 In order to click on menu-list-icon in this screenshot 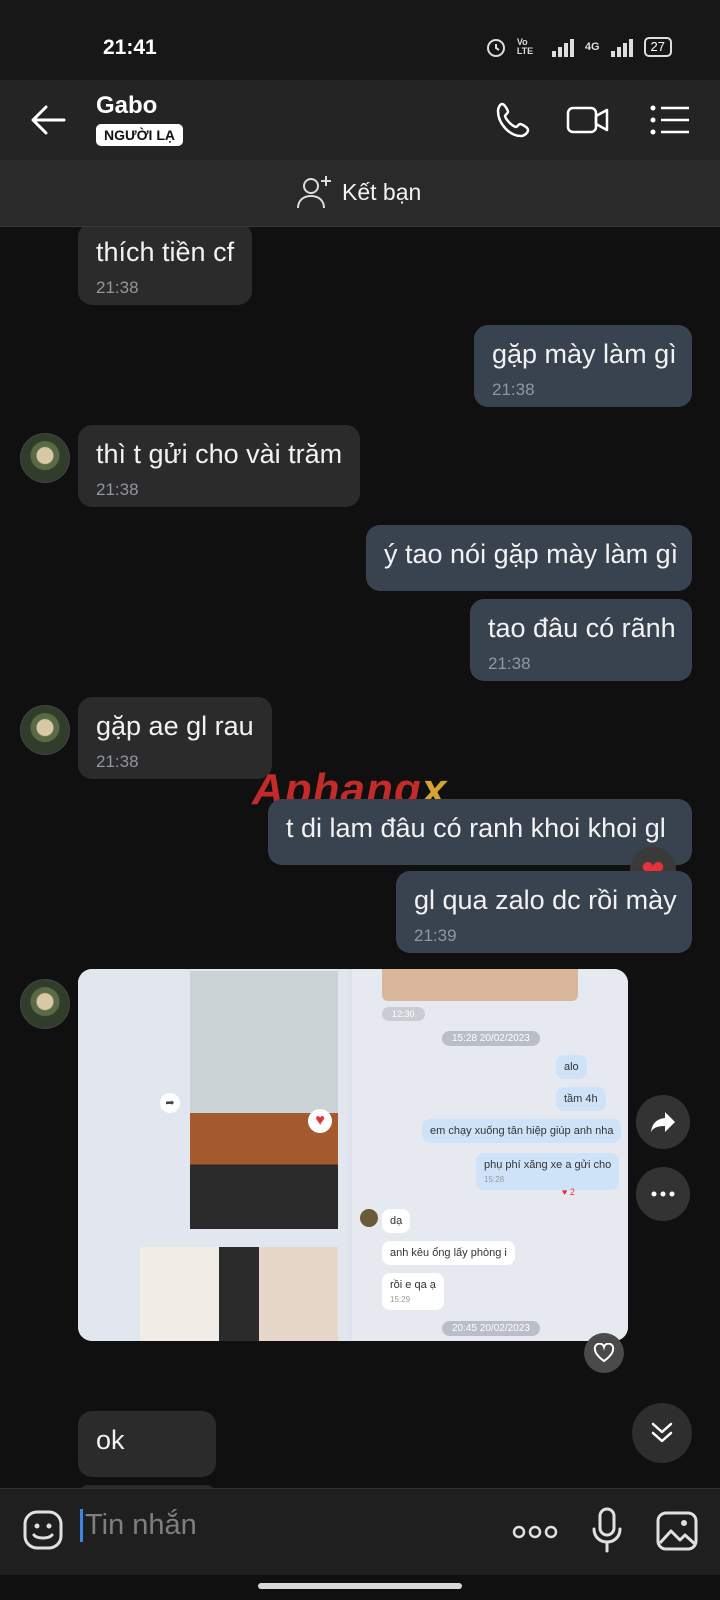, I will do `click(670, 120)`.